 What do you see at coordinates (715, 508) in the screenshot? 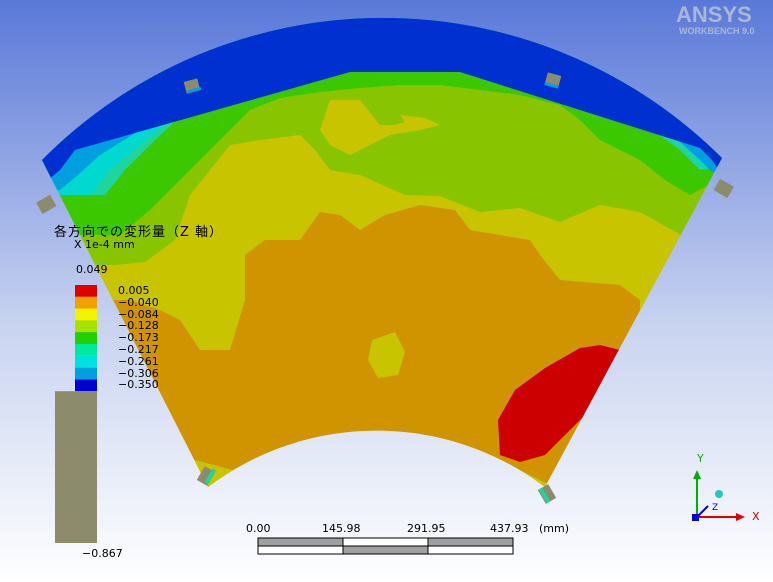
I see `triad-z-label: Z` at bounding box center [715, 508].